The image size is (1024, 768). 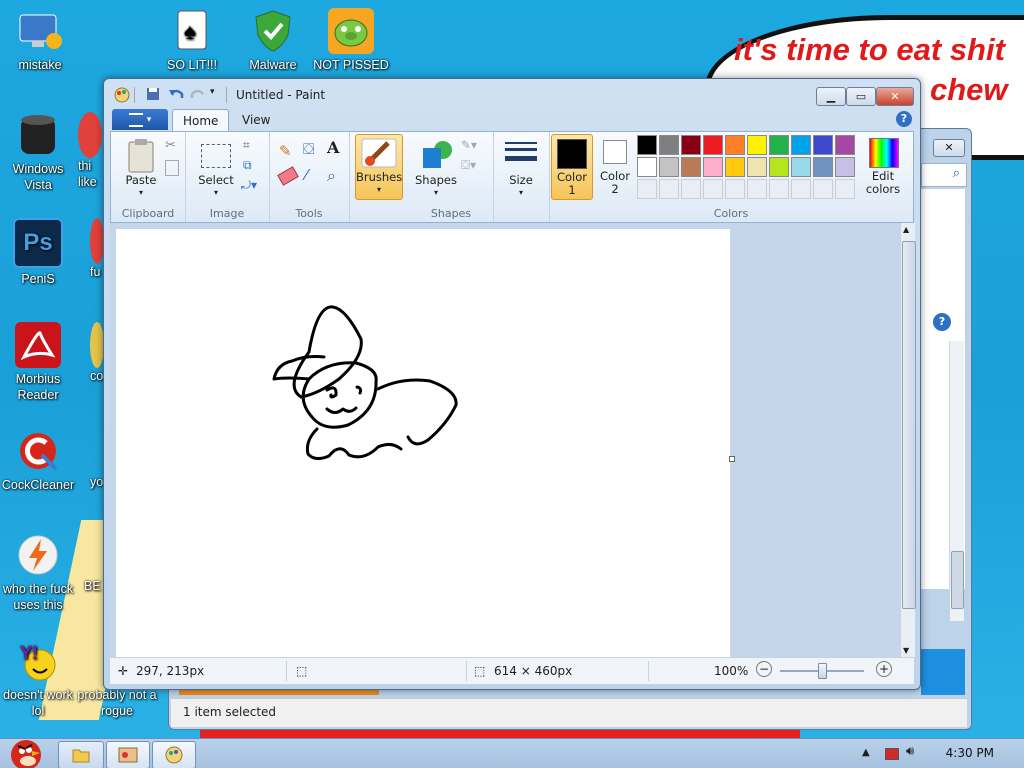 I want to click on desktop-icon-cockcleaner: CockCleaner, so click(x=39, y=460).